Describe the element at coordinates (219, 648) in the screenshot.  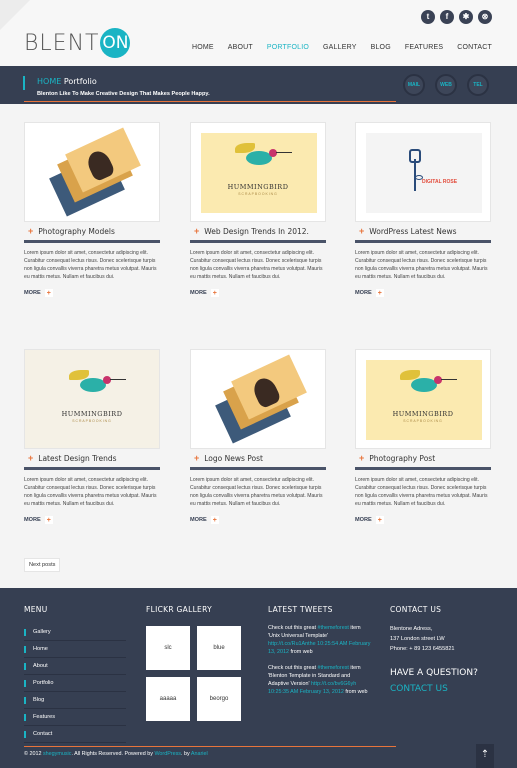
I see `flickr-thumbnail: blue` at that location.